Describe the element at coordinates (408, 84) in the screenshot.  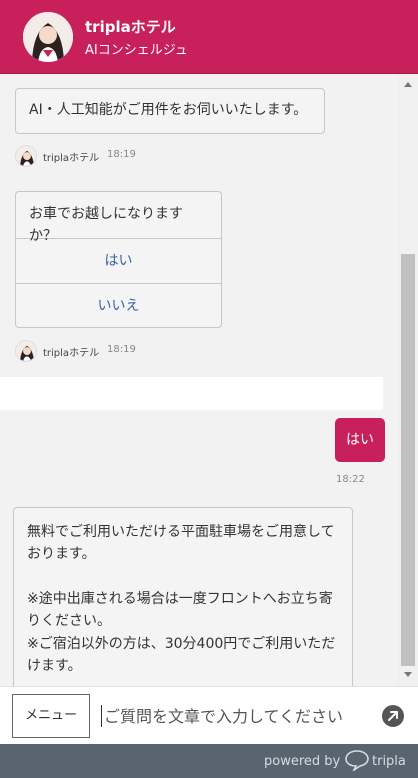
I see `scroll-up-icon` at that location.